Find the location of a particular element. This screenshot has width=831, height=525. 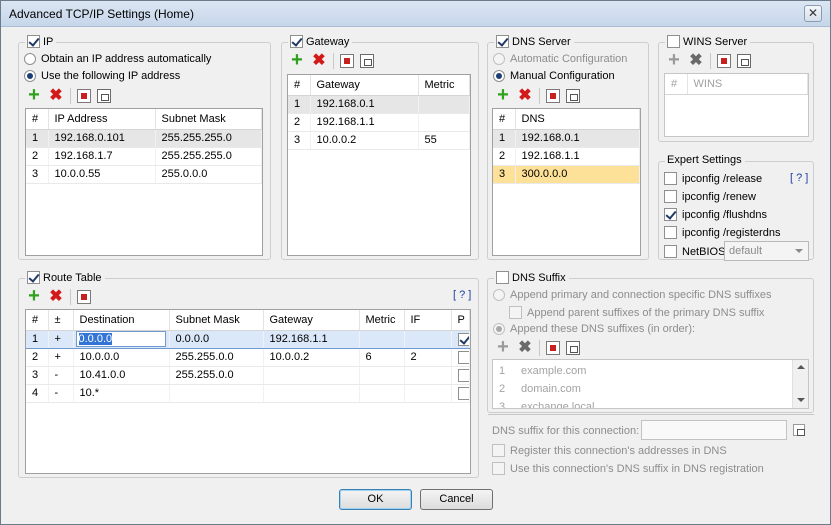

cell: 10.* is located at coordinates (121, 393).